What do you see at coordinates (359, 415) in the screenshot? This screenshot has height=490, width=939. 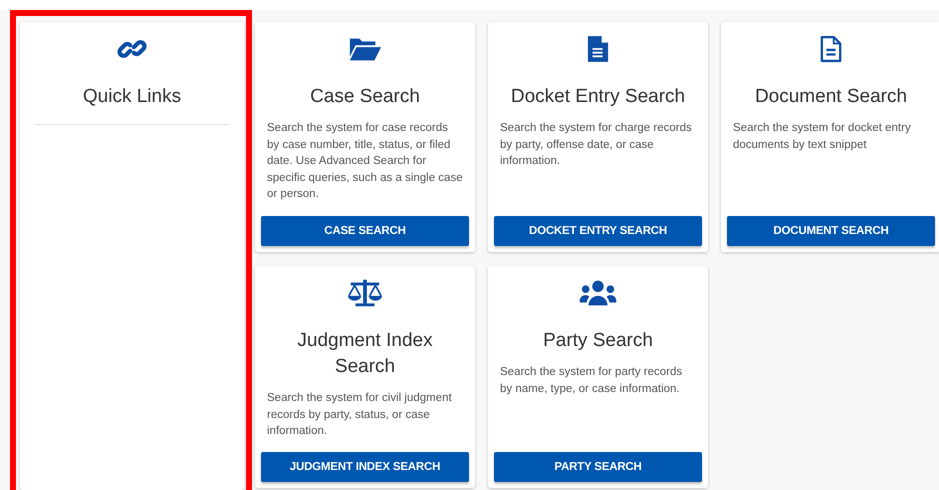 I see `card-description: Search the system for civil judgment records by party, status, or case information.` at bounding box center [359, 415].